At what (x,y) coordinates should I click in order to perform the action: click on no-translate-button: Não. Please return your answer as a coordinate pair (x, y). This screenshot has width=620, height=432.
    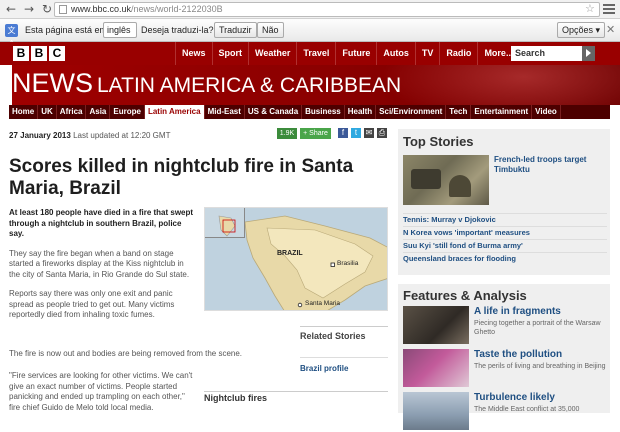
    Looking at the image, I should click on (270, 30).